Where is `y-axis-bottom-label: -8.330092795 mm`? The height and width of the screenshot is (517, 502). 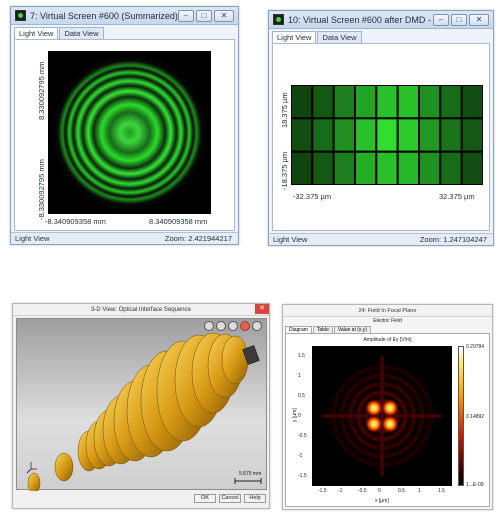
y-axis-bottom-label: -8.330092795 mm is located at coordinates (41, 189).